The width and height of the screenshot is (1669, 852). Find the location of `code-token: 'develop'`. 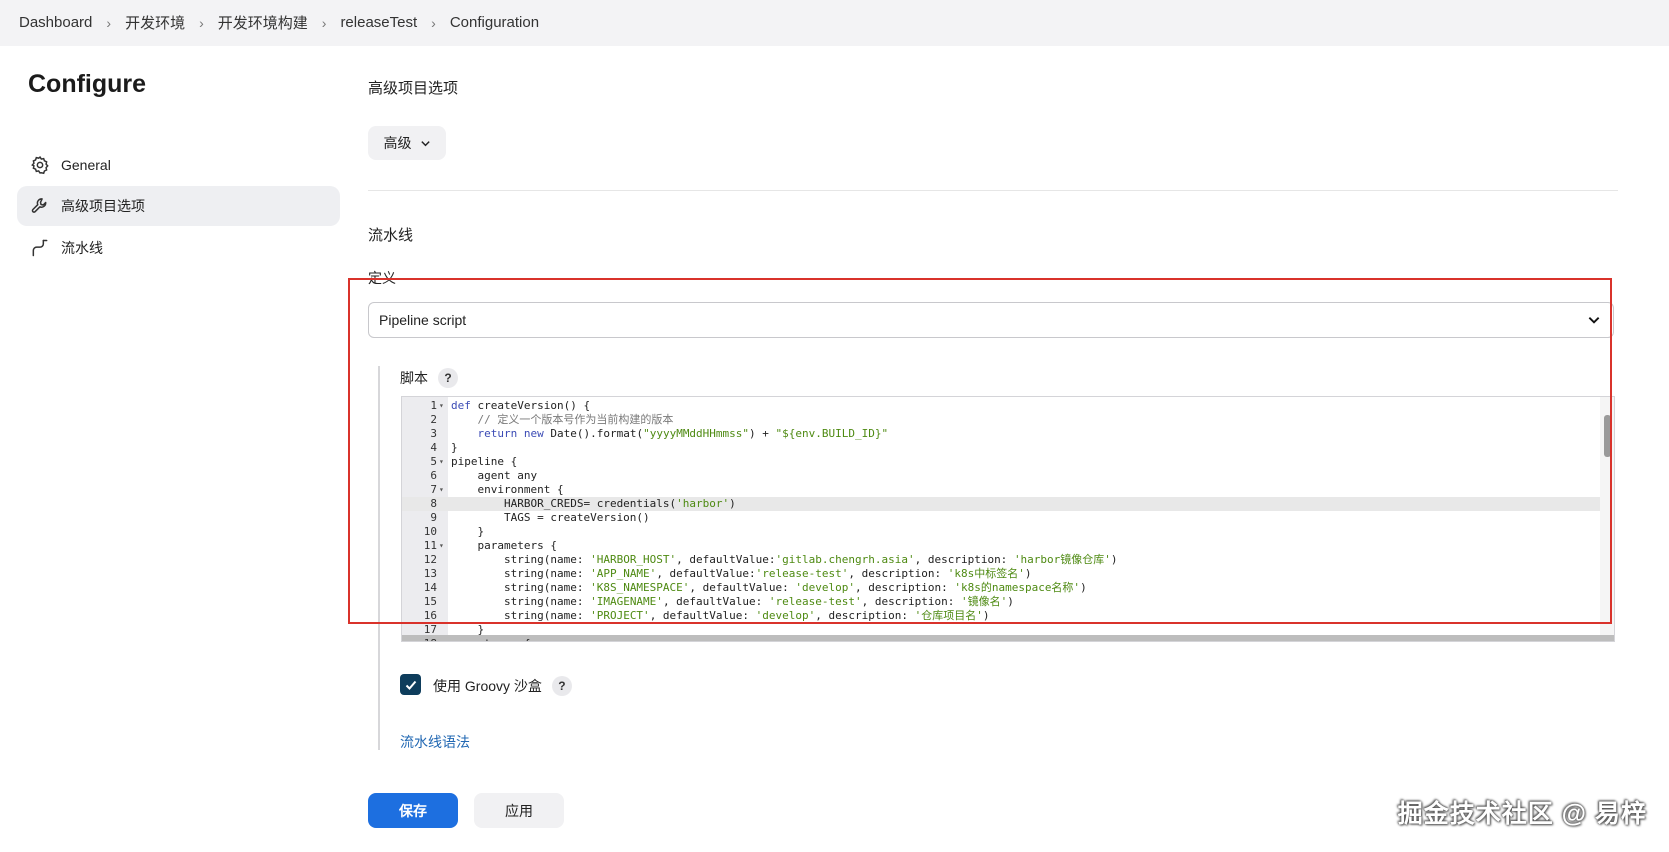

code-token: 'develop' is located at coordinates (825, 587).